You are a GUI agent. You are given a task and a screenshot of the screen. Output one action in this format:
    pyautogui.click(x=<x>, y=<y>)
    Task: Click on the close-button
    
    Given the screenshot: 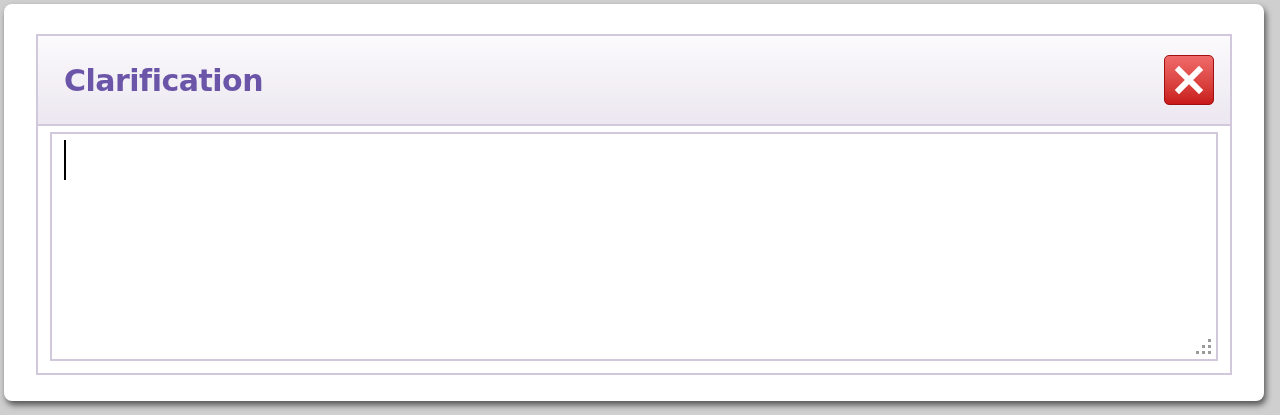 What is the action you would take?
    pyautogui.click(x=1189, y=80)
    